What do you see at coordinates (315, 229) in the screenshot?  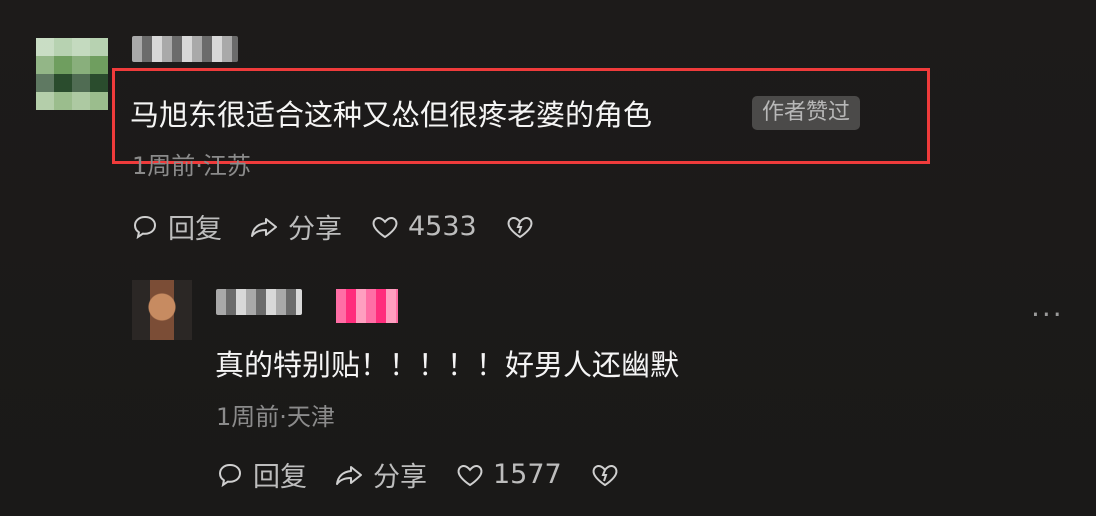 I see `comment-share-label: 分享` at bounding box center [315, 229].